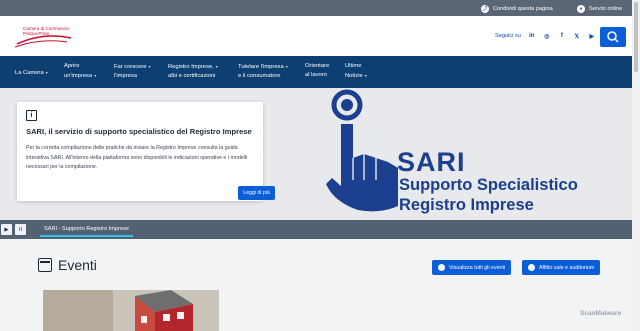 The height and width of the screenshot is (331, 640). I want to click on instagram-icon: ◎, so click(547, 36).